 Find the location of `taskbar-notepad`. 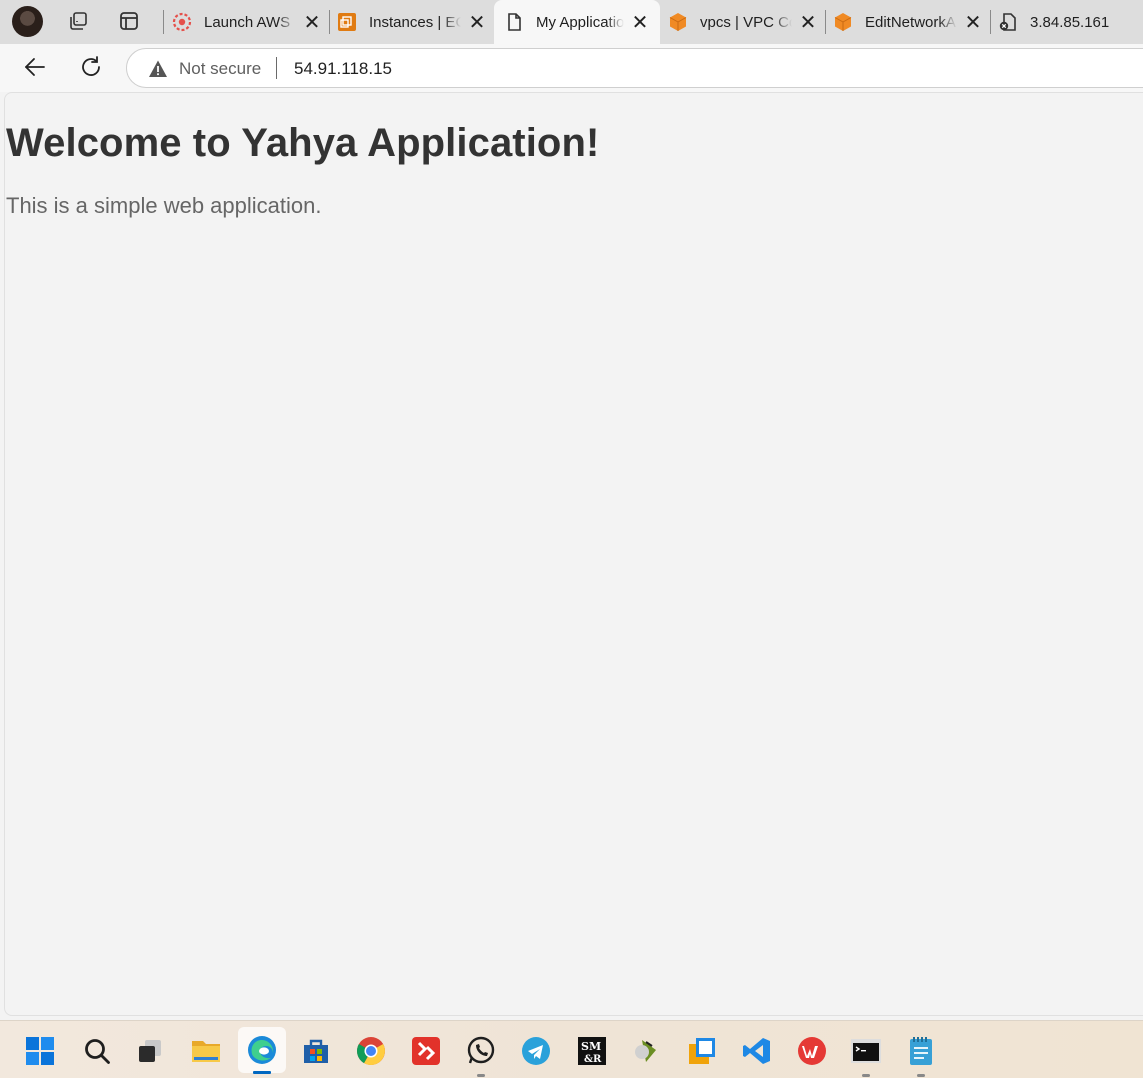

taskbar-notepad is located at coordinates (921, 1054).